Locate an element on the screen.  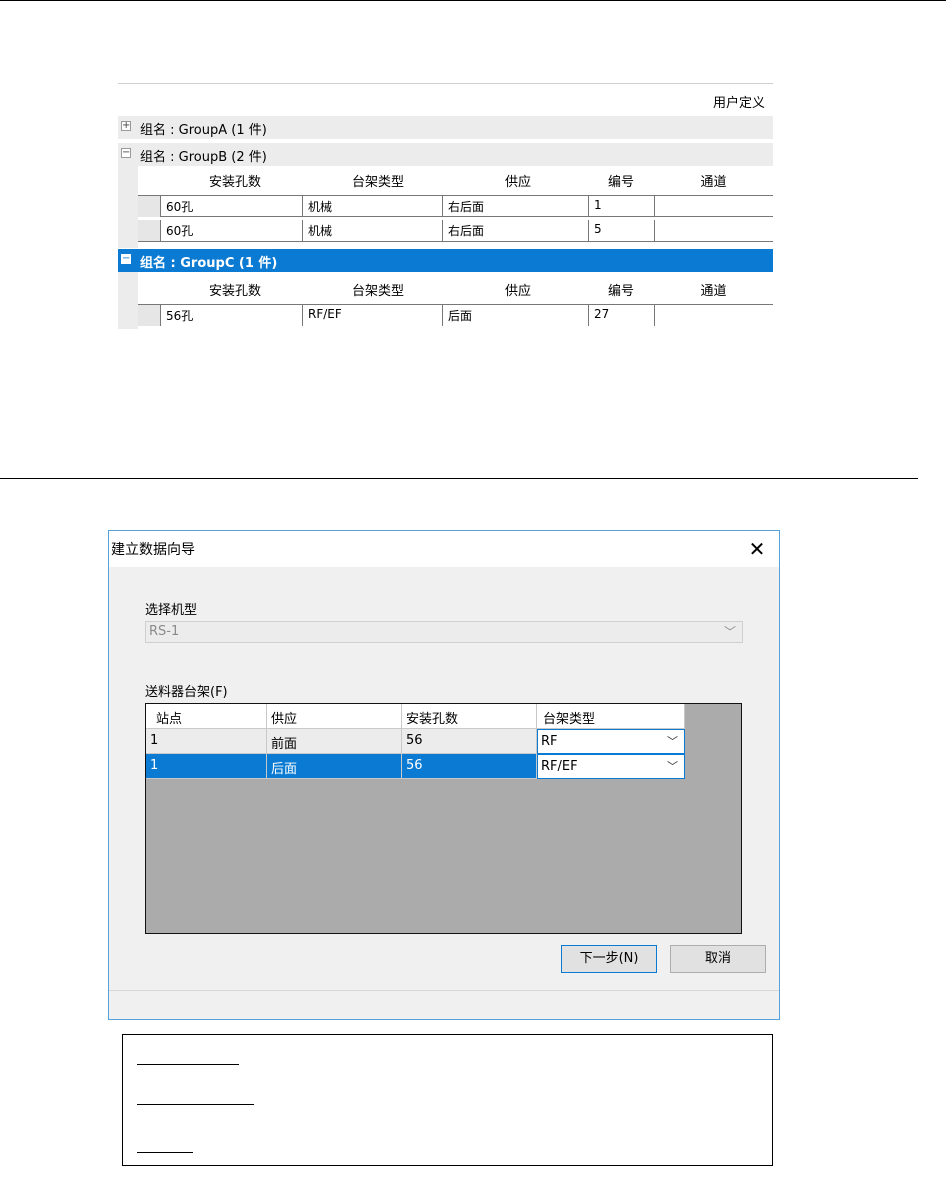
feeder-rack-label: 送料器台架(F) is located at coordinates (186, 692).